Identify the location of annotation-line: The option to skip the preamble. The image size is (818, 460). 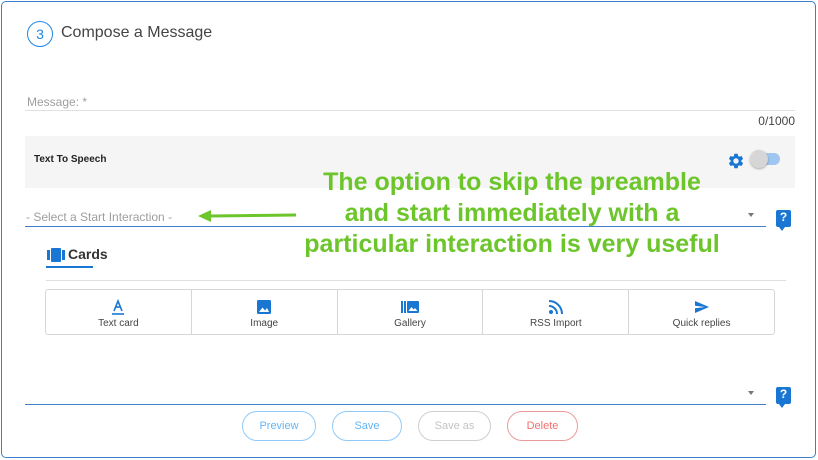
(512, 182).